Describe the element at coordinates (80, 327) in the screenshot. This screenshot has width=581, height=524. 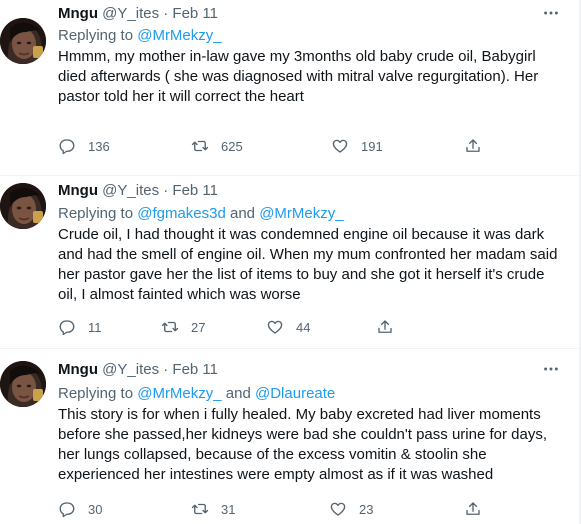
I see `reply-button: 11` at that location.